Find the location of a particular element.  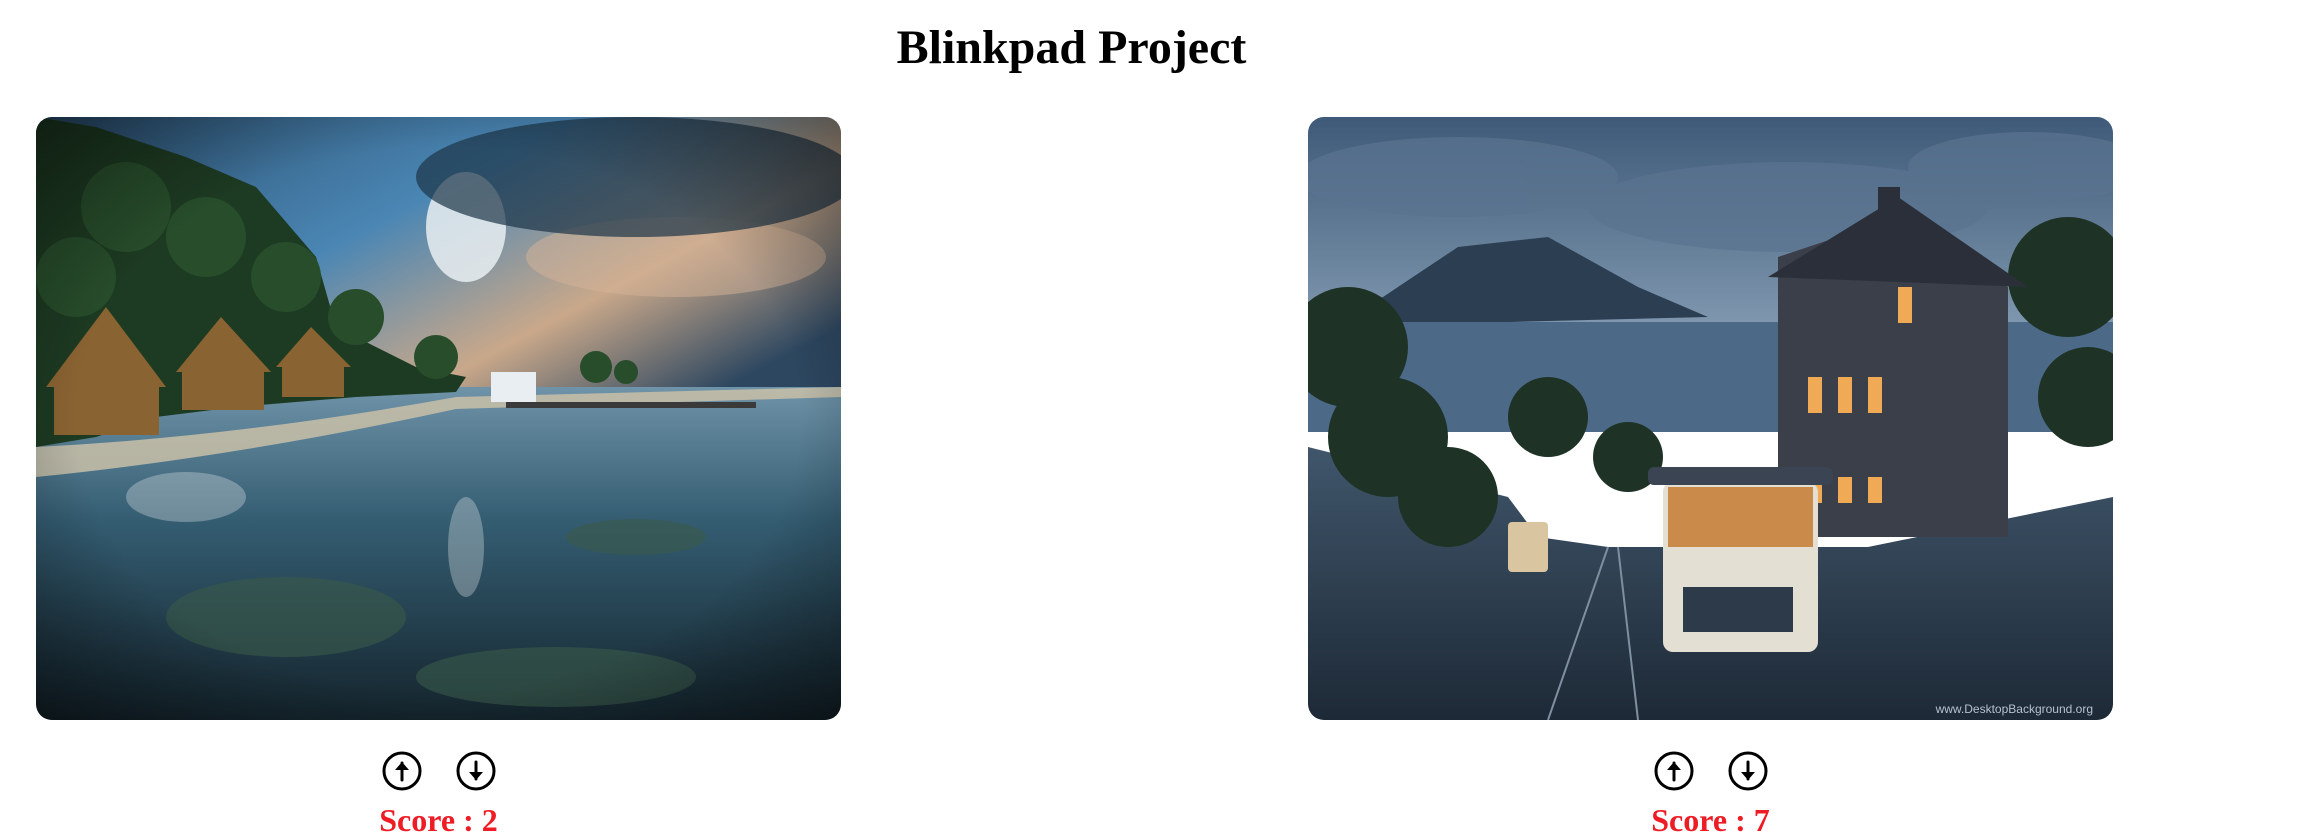

score-value: 2 is located at coordinates (489, 820).